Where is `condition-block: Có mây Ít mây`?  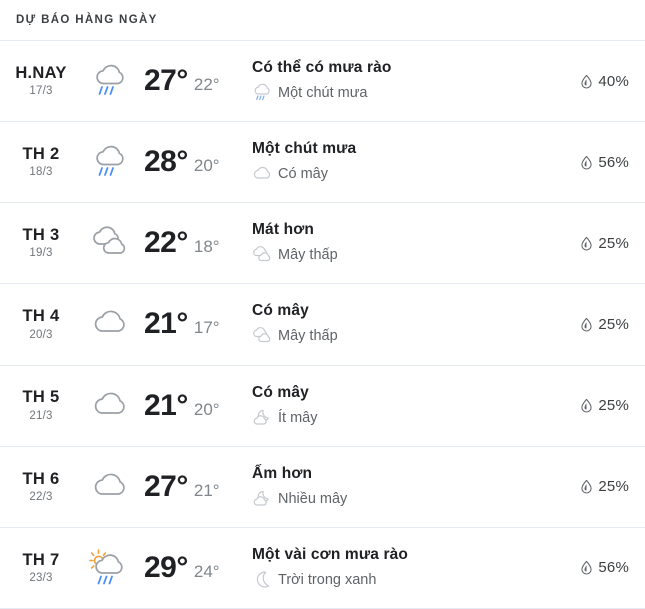 condition-block: Có mây Ít mây is located at coordinates (388, 406).